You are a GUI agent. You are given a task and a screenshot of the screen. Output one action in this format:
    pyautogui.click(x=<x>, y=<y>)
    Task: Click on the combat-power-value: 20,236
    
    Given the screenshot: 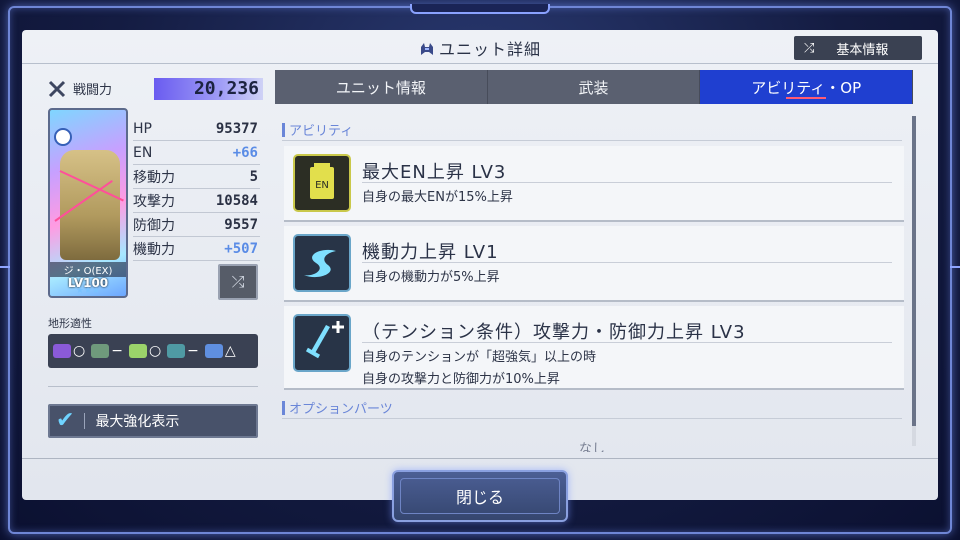 What is the action you would take?
    pyautogui.click(x=208, y=89)
    